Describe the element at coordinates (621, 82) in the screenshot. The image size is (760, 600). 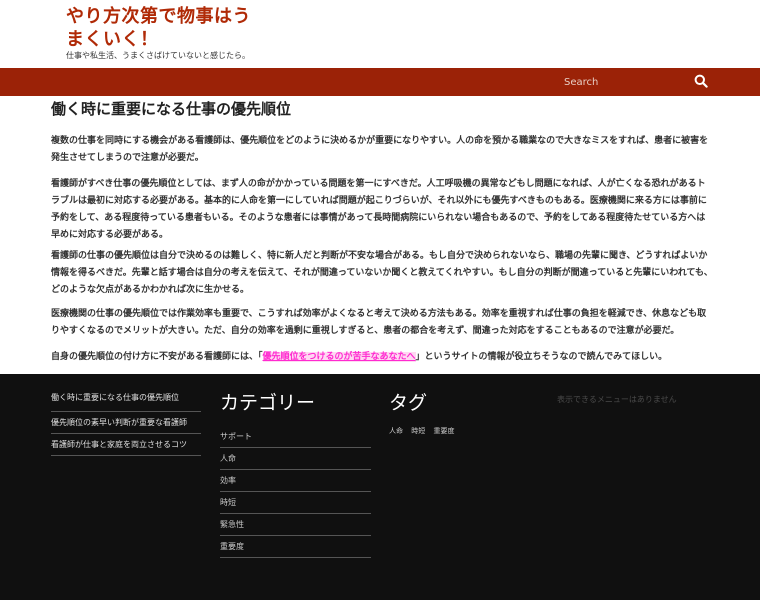
I see `search-input` at that location.